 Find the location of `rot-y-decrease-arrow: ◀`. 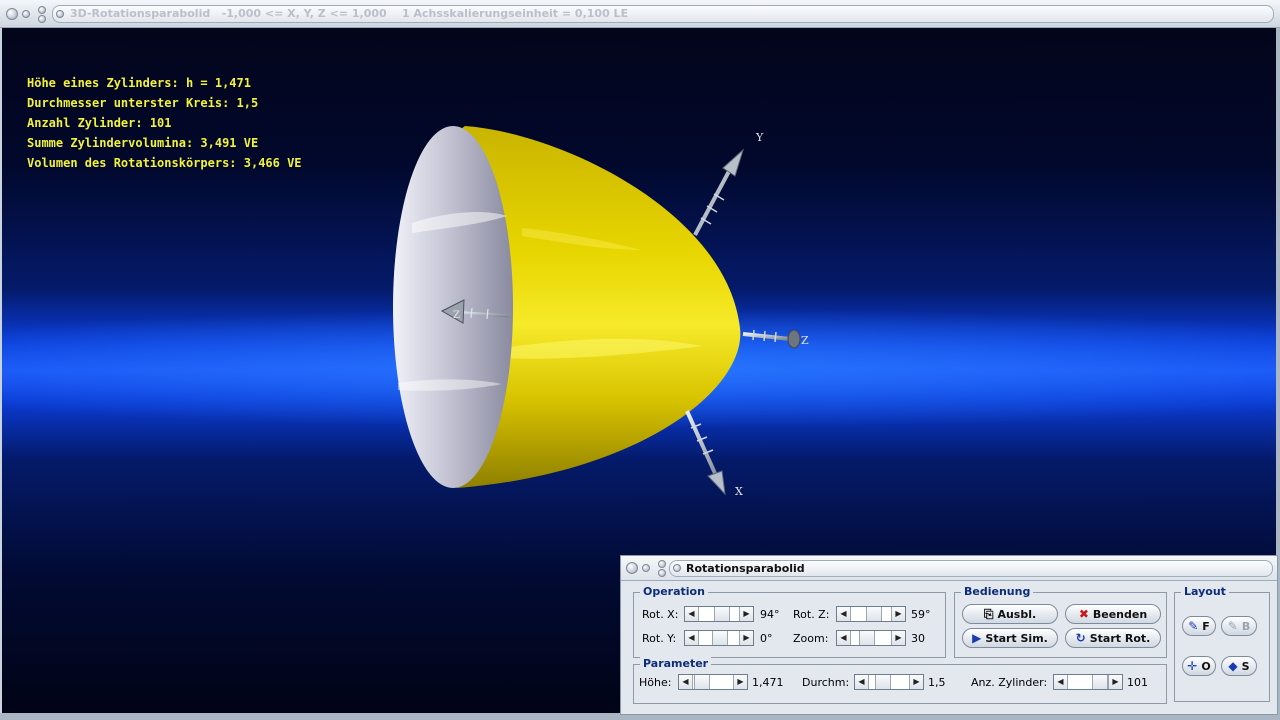

rot-y-decrease-arrow: ◀ is located at coordinates (692, 638).